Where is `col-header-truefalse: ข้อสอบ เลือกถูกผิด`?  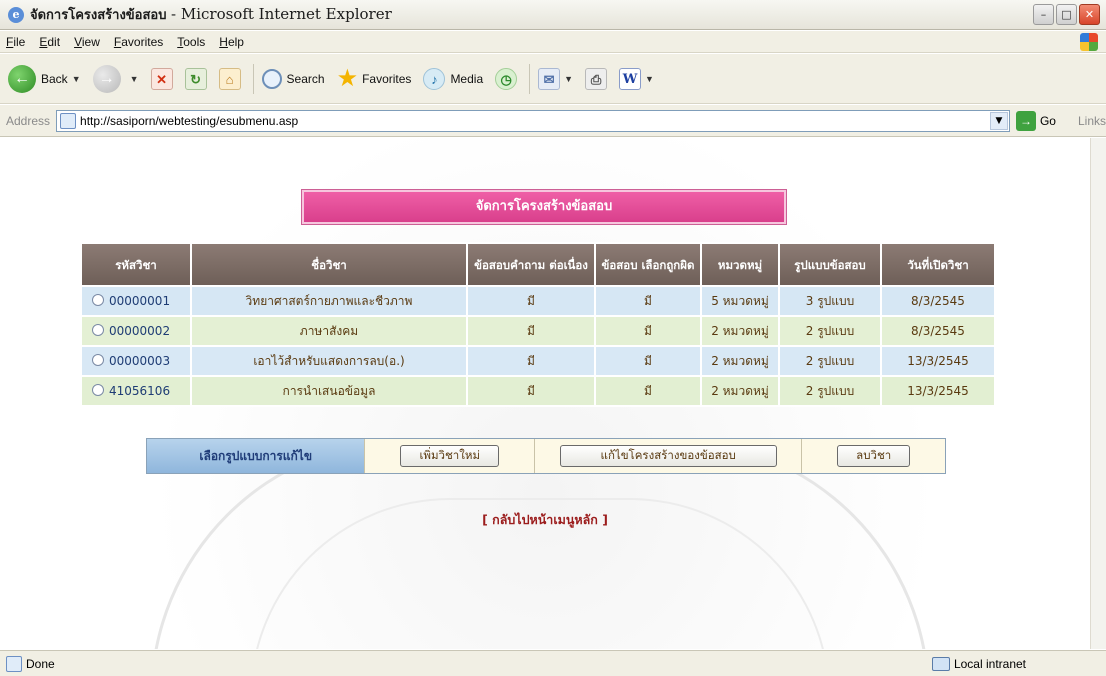 col-header-truefalse: ข้อสอบ เลือกถูกผิด is located at coordinates (648, 264).